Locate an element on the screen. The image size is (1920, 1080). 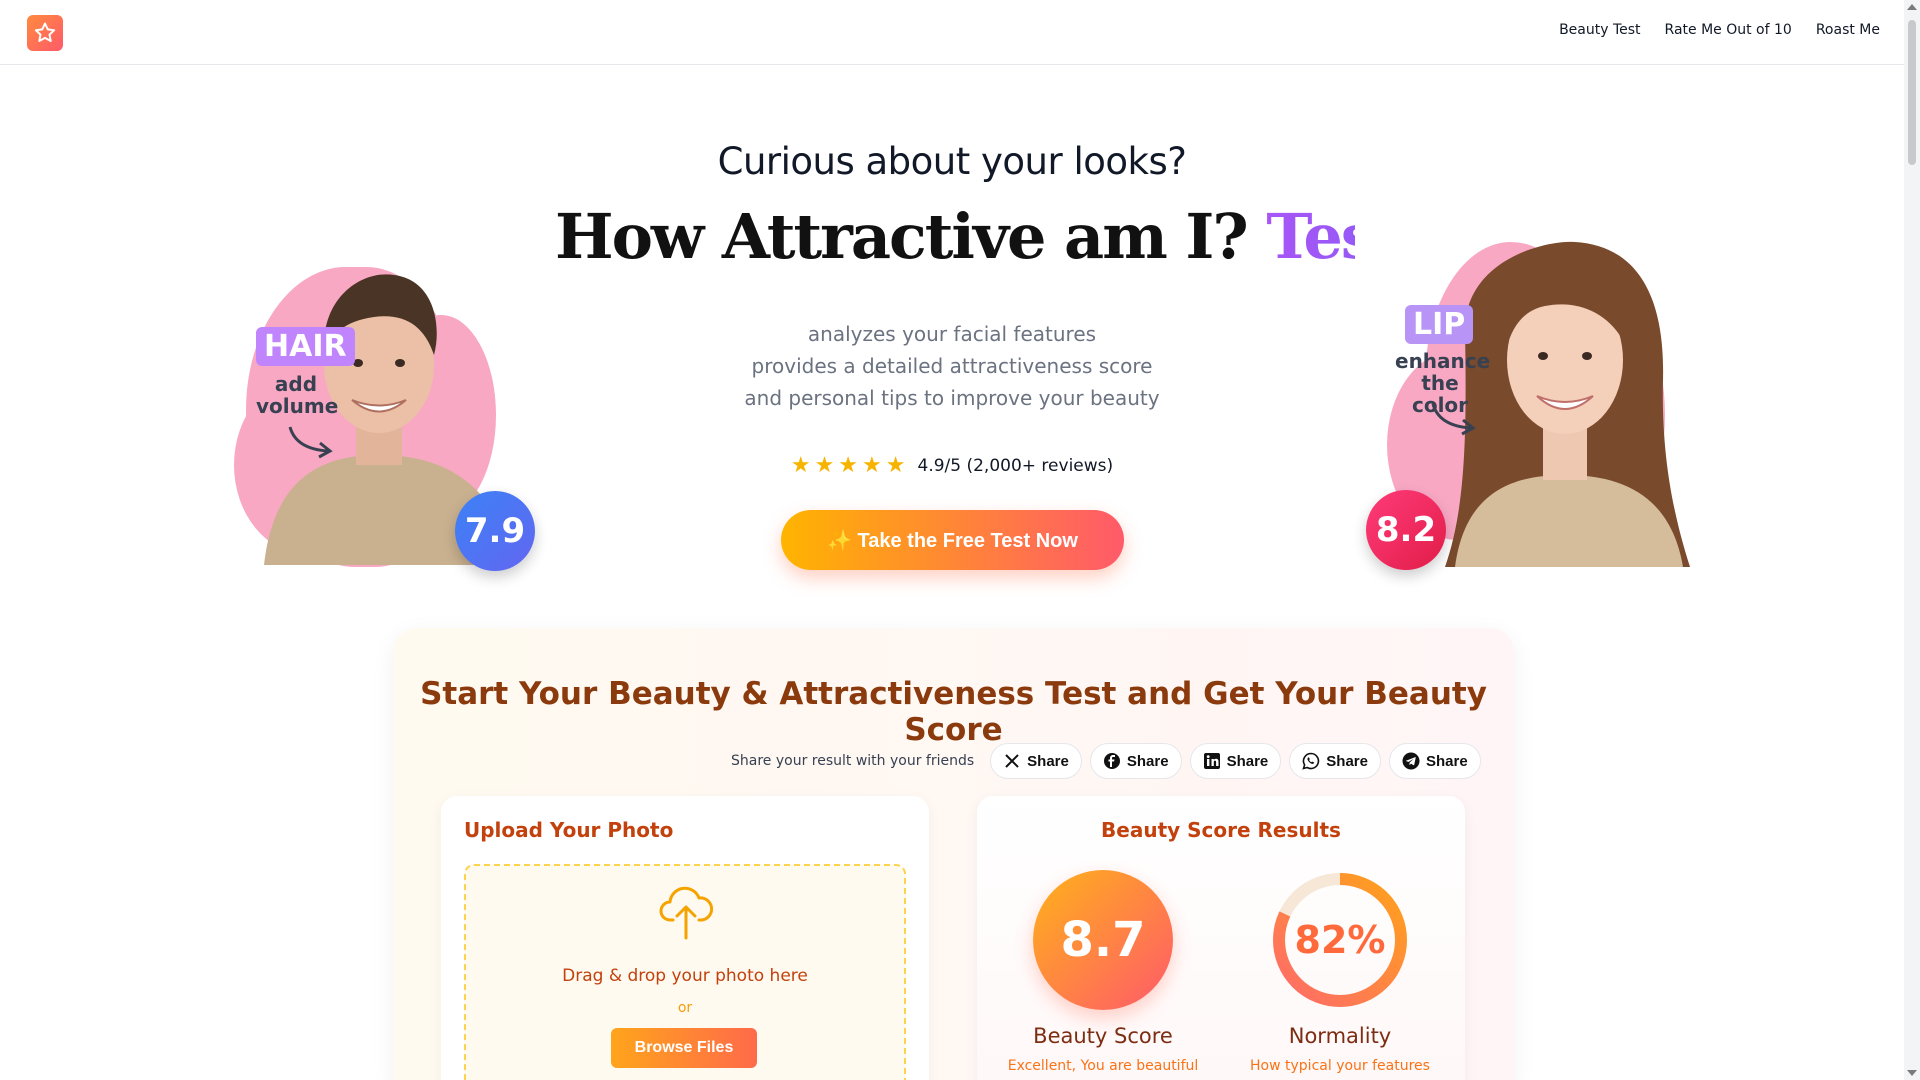
hair-tag: HAIR is located at coordinates (305, 346).